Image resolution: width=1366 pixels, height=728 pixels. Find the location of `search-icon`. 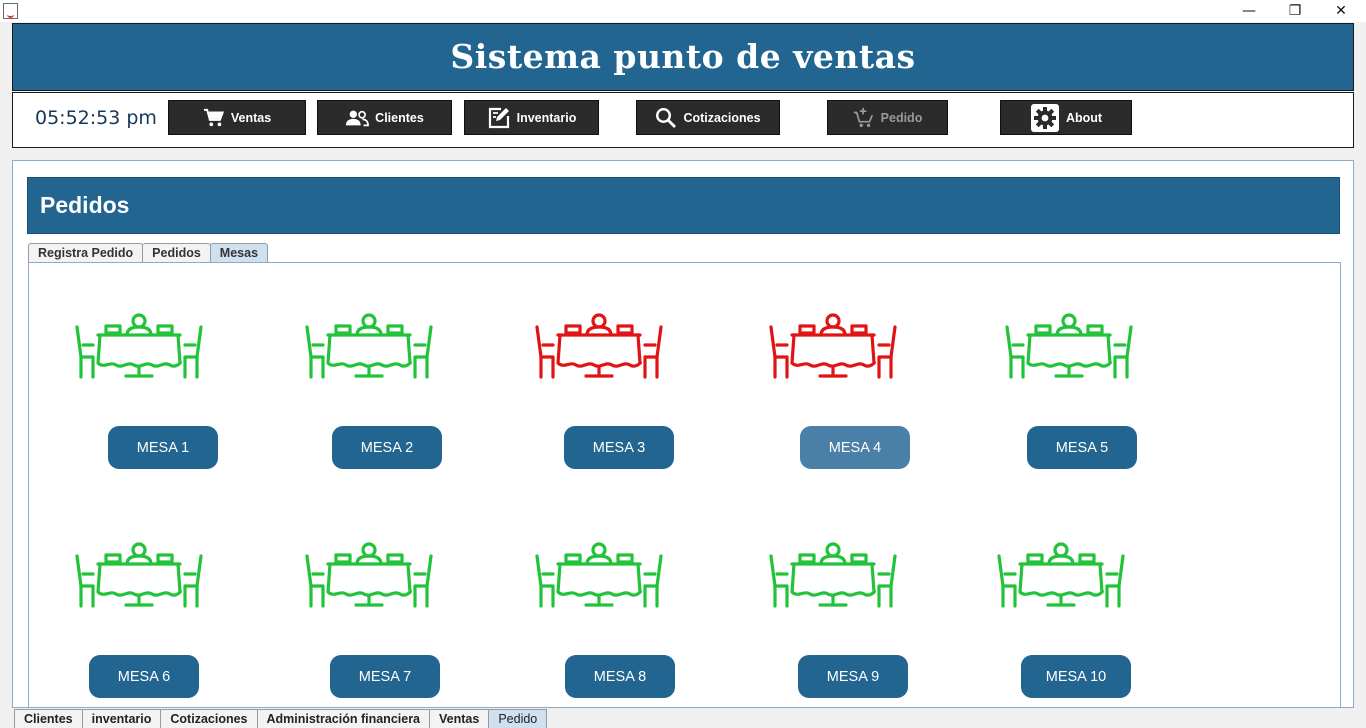

search-icon is located at coordinates (666, 117).